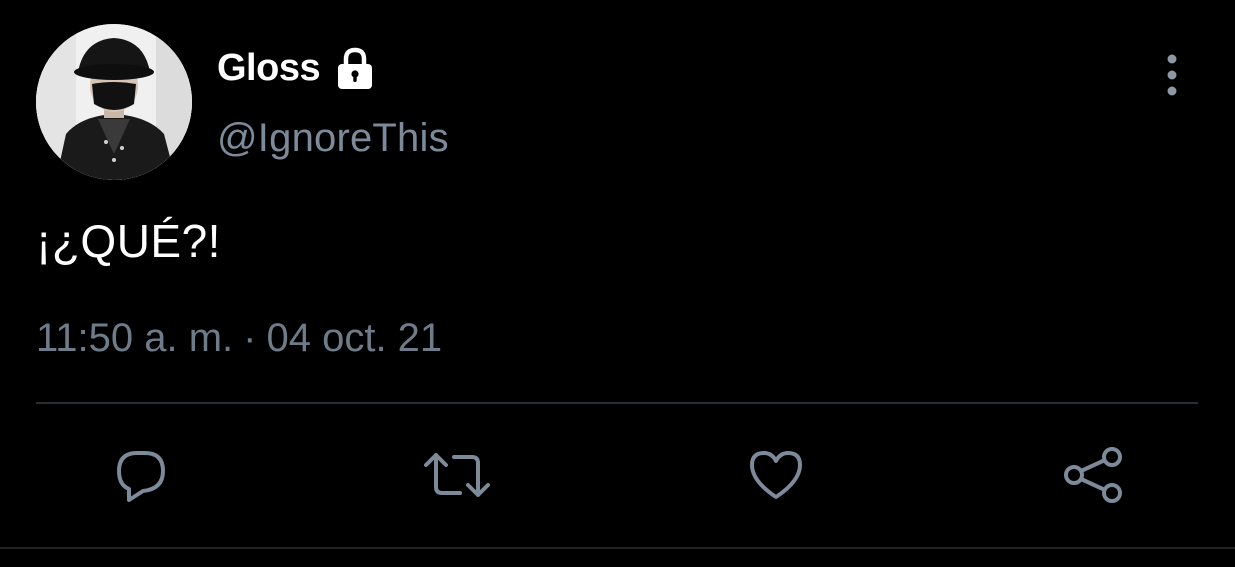 This screenshot has width=1235, height=567. What do you see at coordinates (128, 241) in the screenshot?
I see `tweet-text: ¡¿QUÉ?!` at bounding box center [128, 241].